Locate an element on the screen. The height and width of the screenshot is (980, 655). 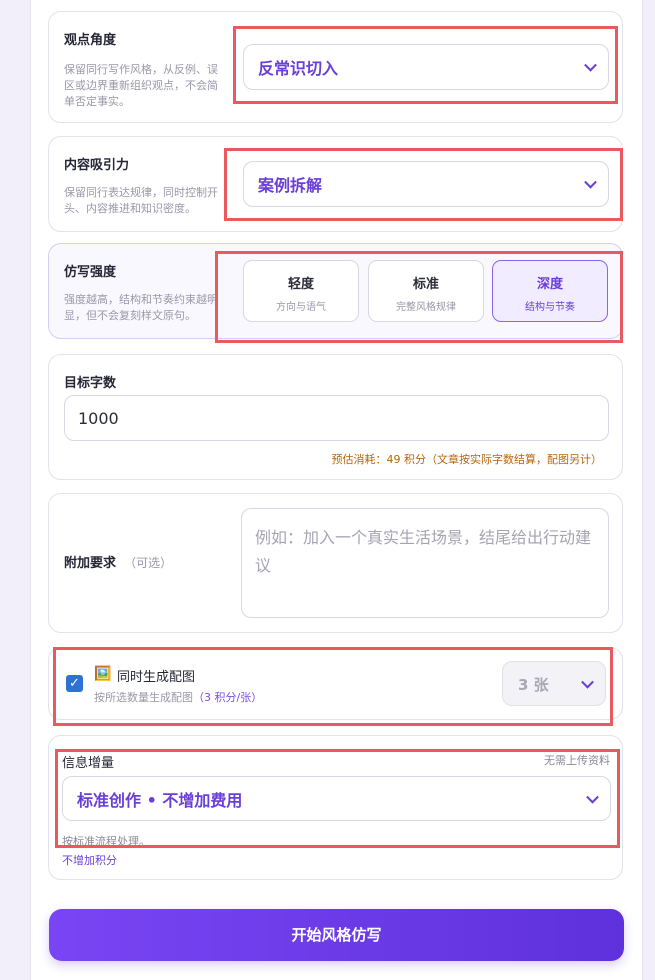
word-count-value: 1000 is located at coordinates (98, 418).